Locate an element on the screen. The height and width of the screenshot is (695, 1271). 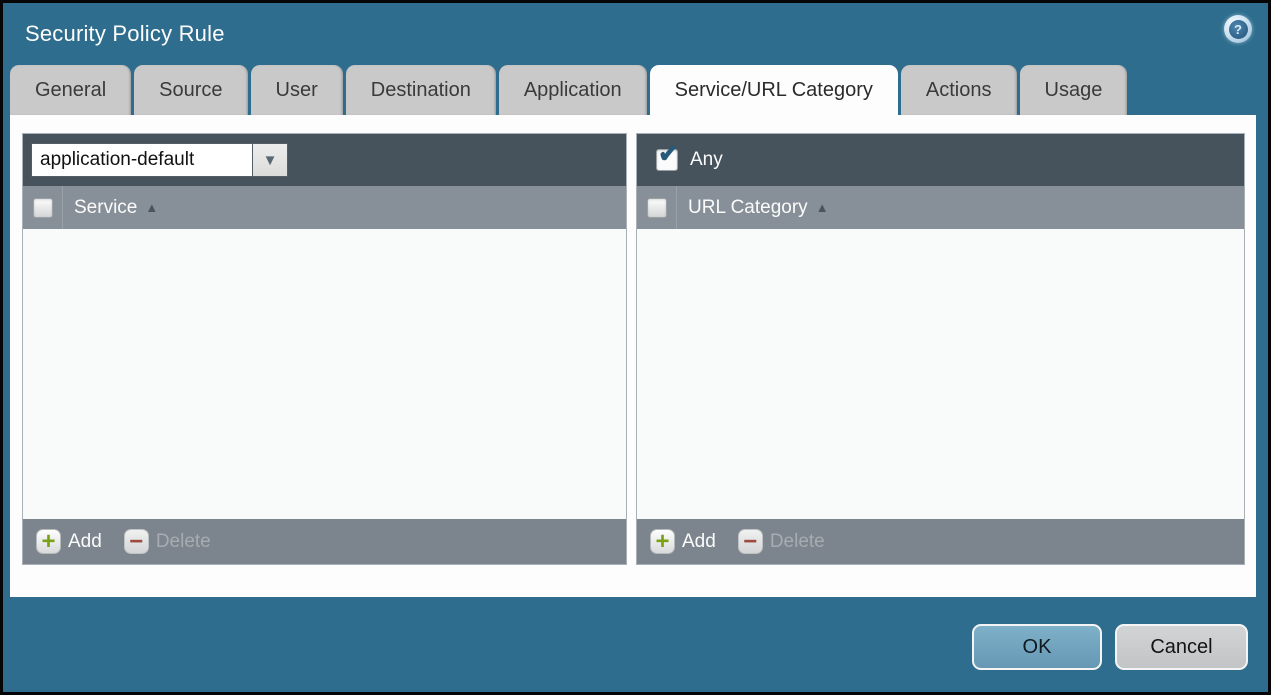
service-mode-input is located at coordinates (142, 160).